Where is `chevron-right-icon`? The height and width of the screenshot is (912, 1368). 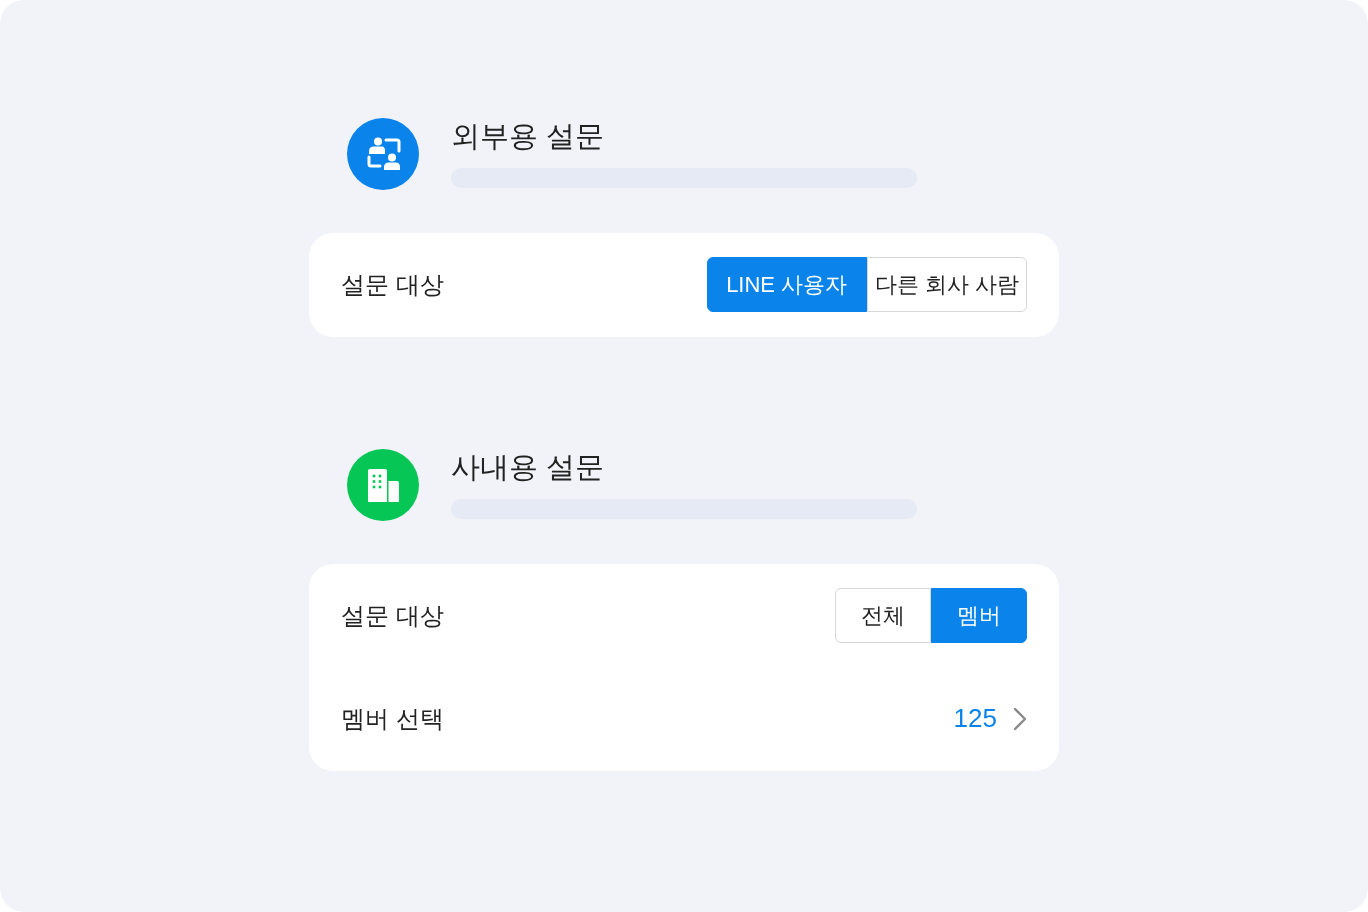 chevron-right-icon is located at coordinates (1020, 718).